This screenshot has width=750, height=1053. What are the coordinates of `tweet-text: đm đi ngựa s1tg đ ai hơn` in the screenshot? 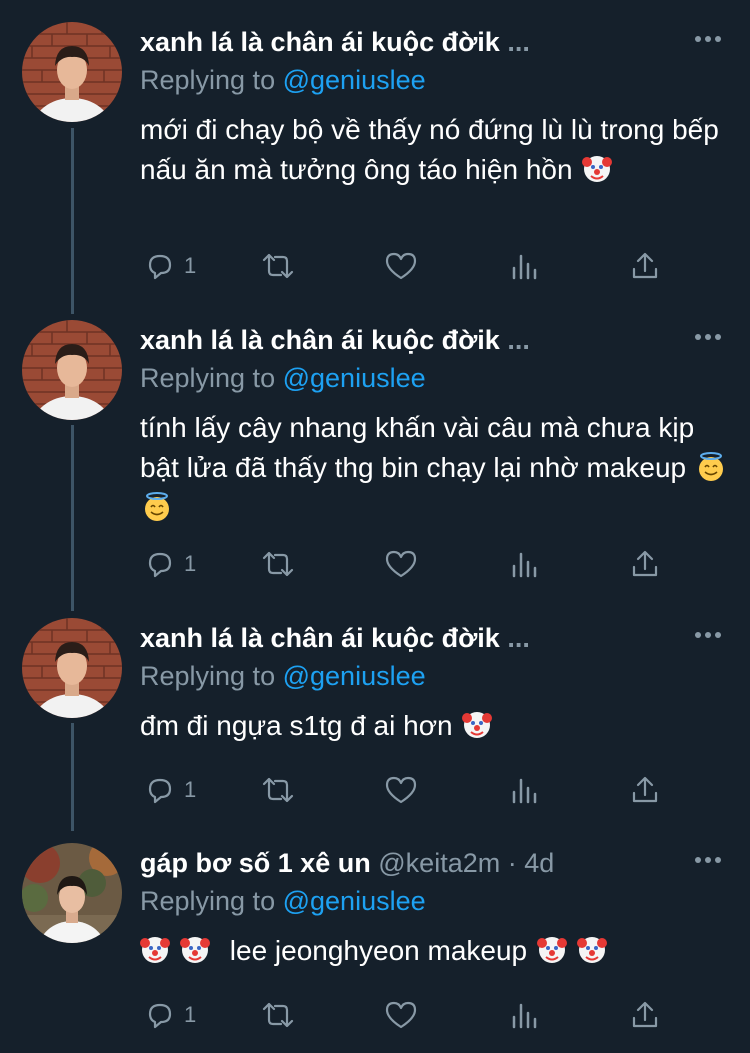 It's located at (435, 726).